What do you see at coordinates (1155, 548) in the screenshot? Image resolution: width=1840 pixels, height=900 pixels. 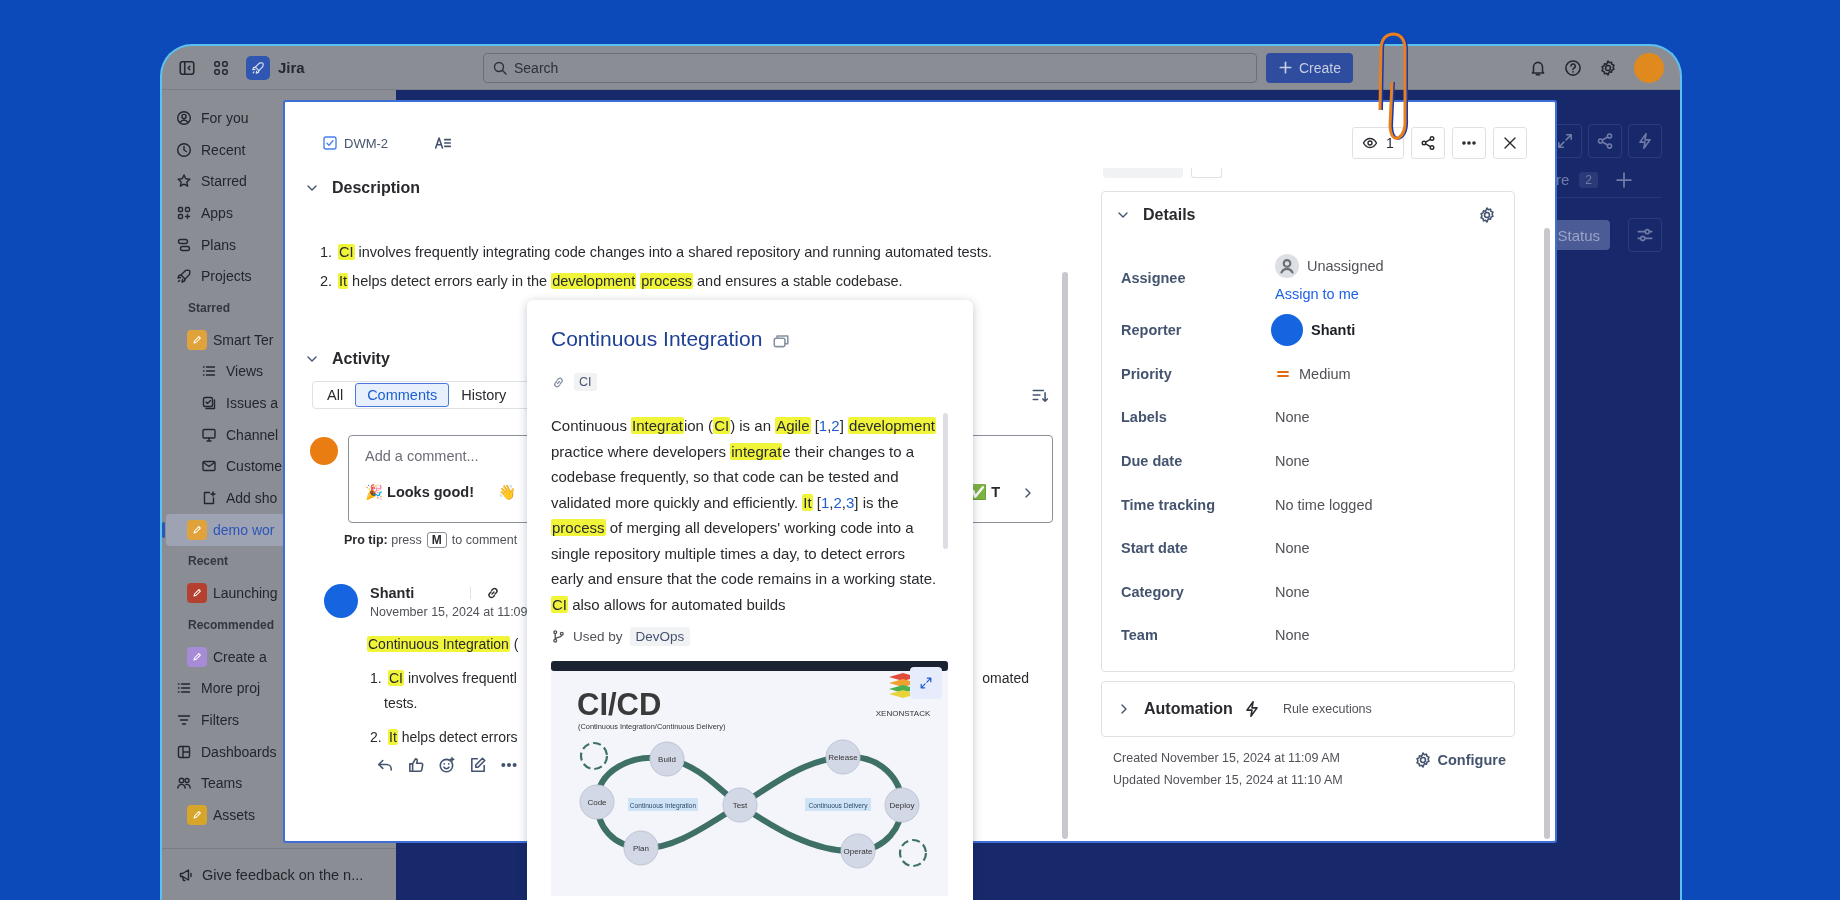 I see `field-label: Start date` at bounding box center [1155, 548].